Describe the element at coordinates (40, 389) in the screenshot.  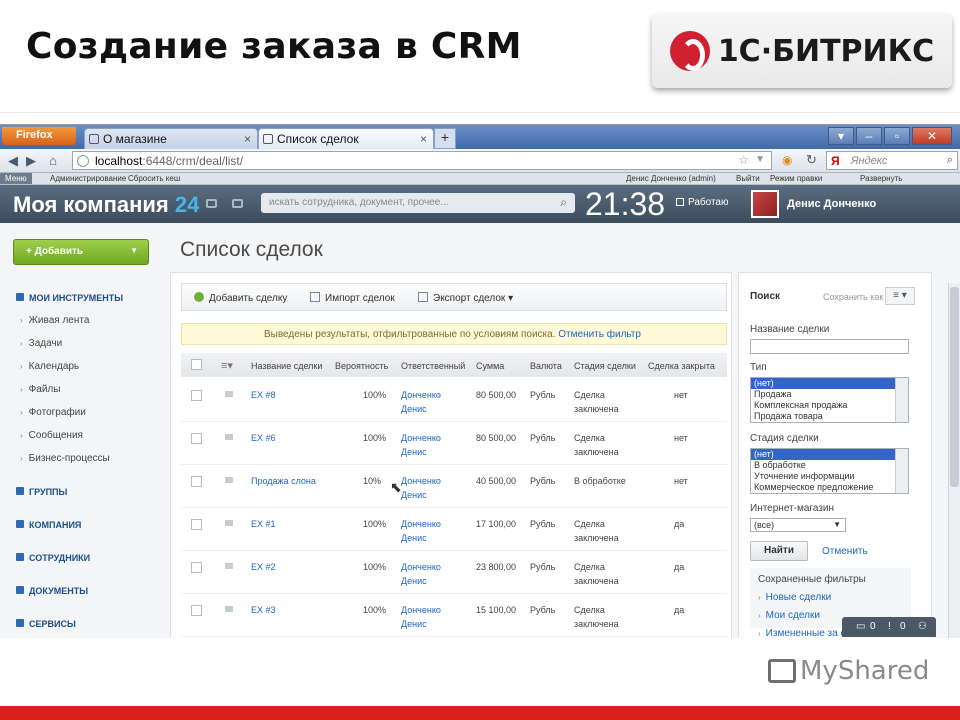
I see `sidebar-item-files: › Файлы` at that location.